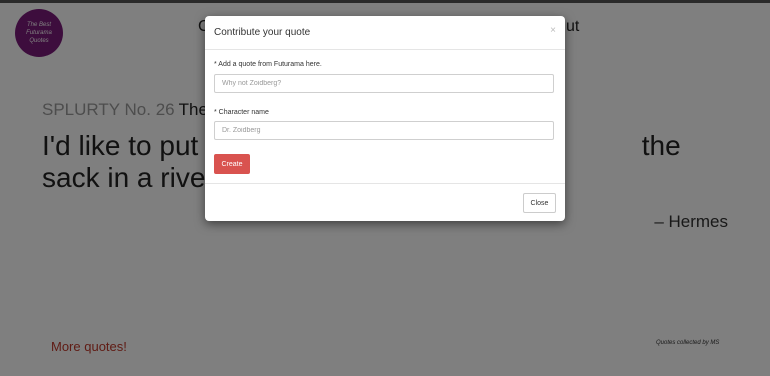 The width and height of the screenshot is (770, 376). What do you see at coordinates (385, 33) in the screenshot?
I see `modal-header: Contribute your quote ×` at bounding box center [385, 33].